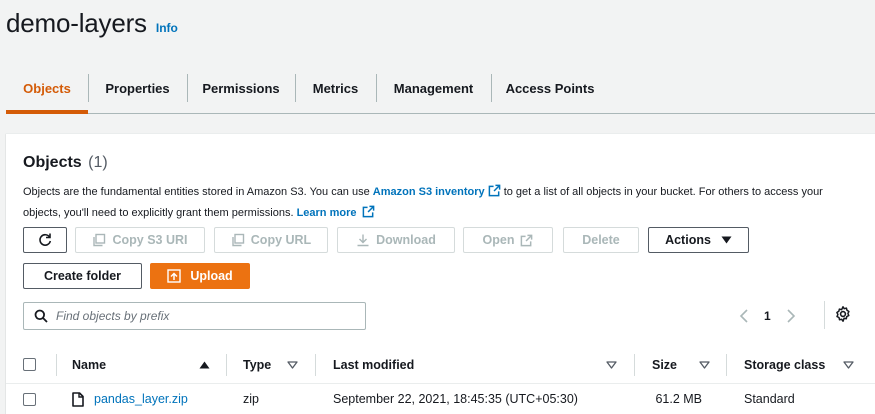 This screenshot has height=414, width=875. I want to click on learn-more-label: Learn more, so click(326, 213).